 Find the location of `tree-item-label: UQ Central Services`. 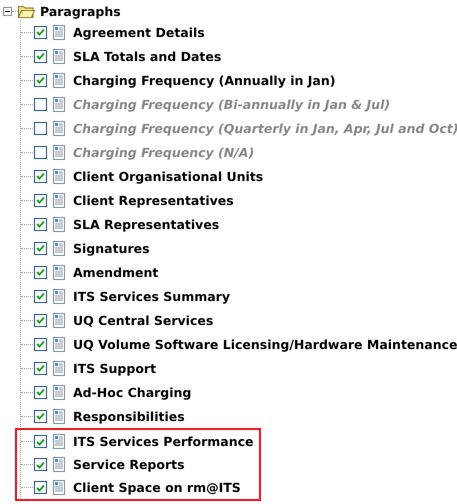

tree-item-label: UQ Central Services is located at coordinates (143, 320).